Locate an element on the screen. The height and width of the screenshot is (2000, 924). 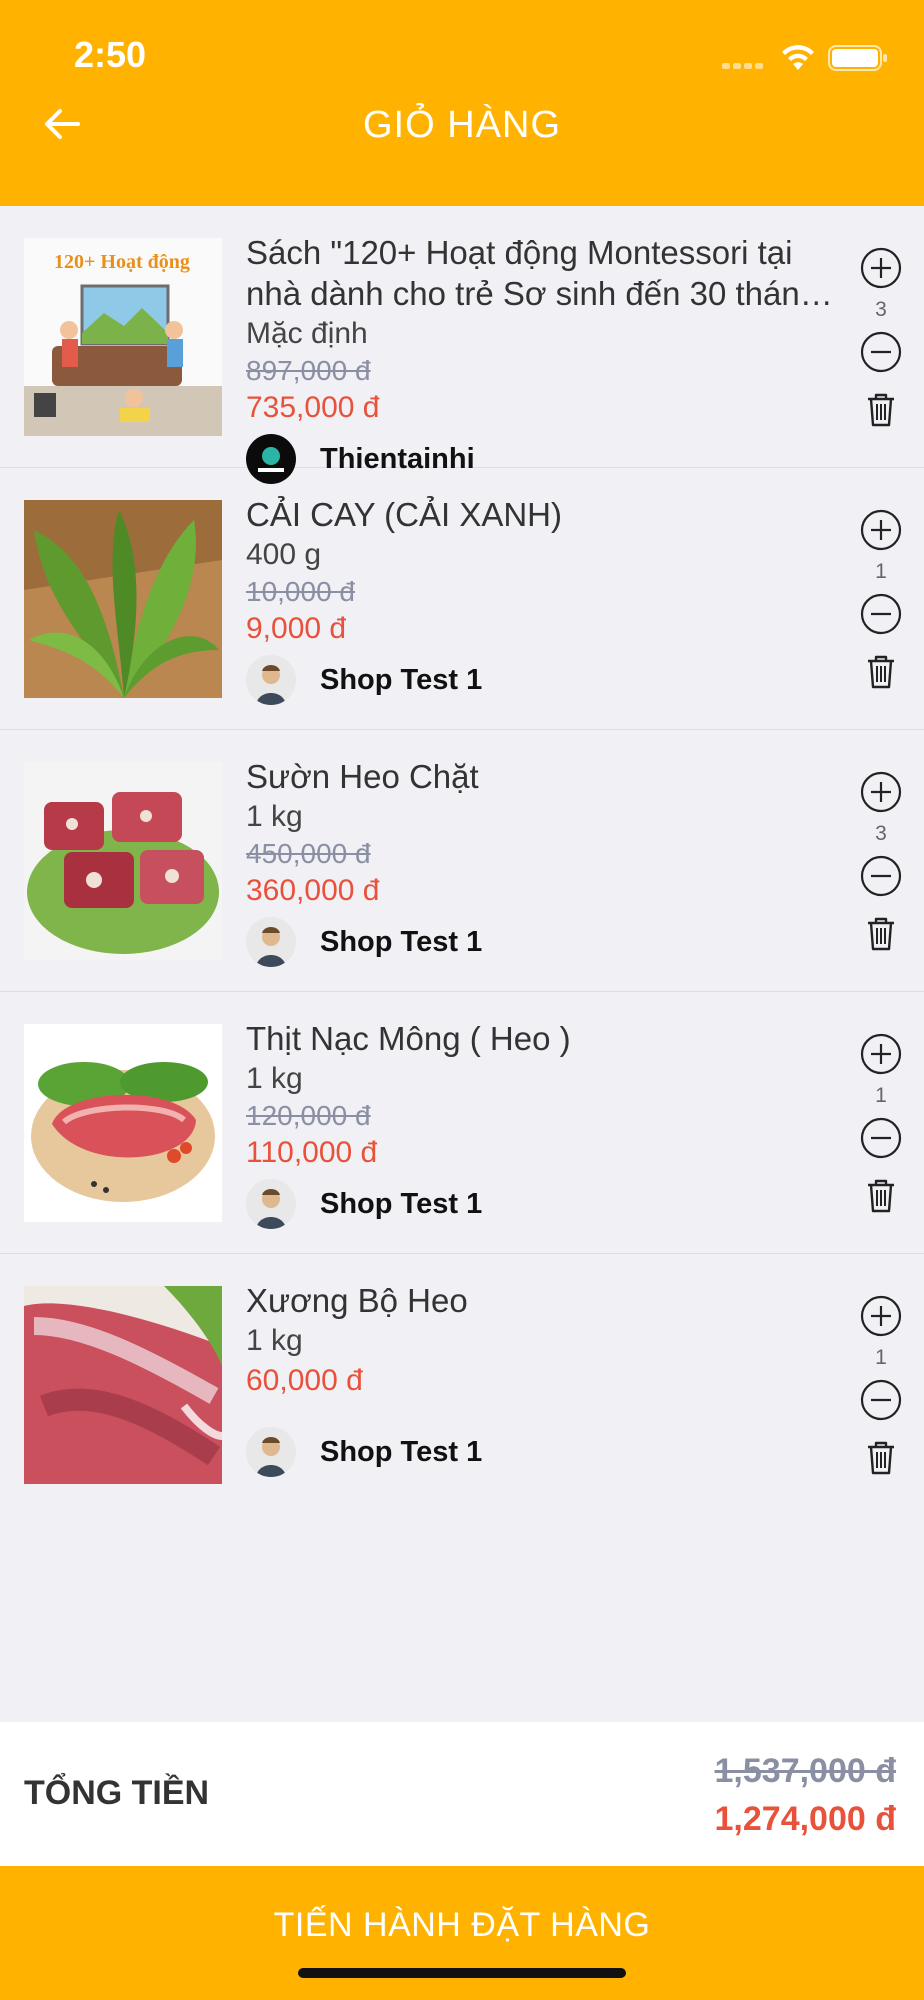
product-name: Thịt Nạc Mông ( Heo ) is located at coordinates (542, 1038).